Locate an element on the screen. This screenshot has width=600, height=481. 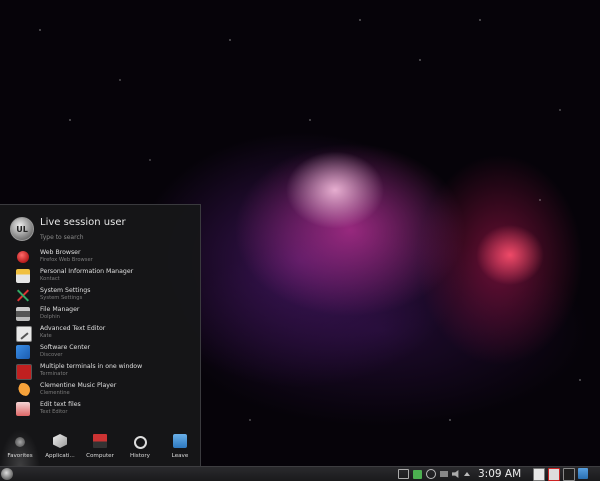
tab-label: Computer is located at coordinates (100, 456).